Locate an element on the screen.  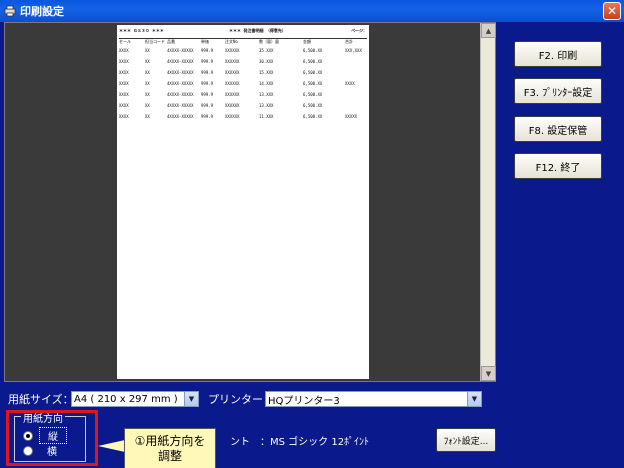
preview-col: セール is located at coordinates (125, 41).